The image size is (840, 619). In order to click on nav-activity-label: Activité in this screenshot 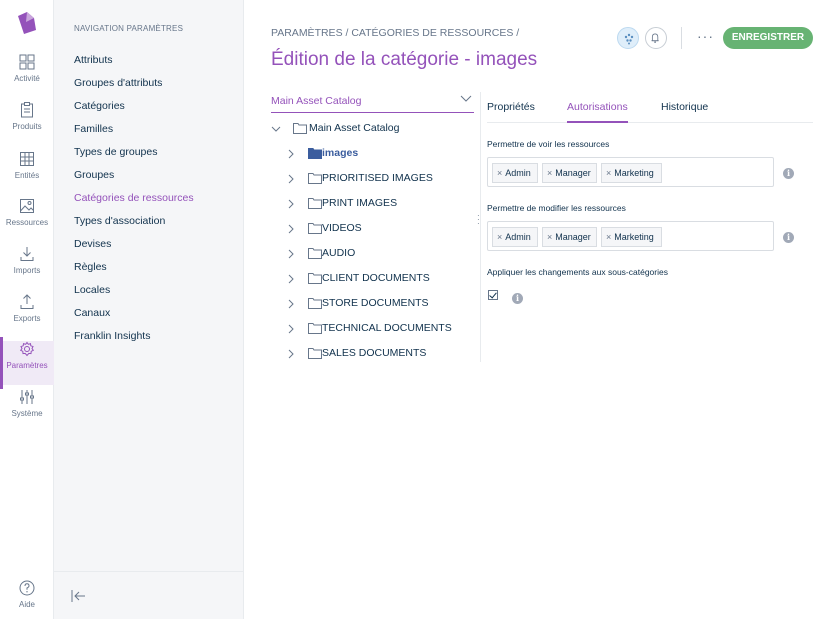, I will do `click(27, 78)`.